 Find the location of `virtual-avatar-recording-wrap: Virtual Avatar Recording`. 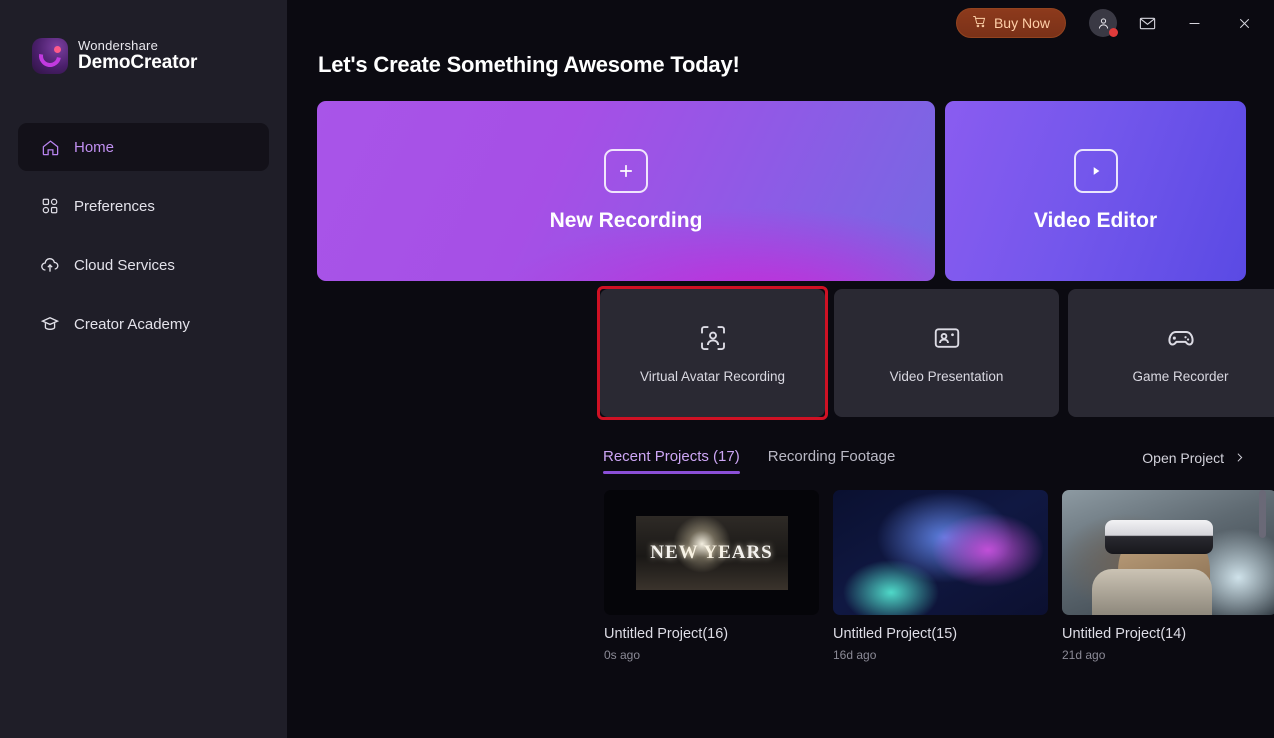

virtual-avatar-recording-wrap: Virtual Avatar Recording is located at coordinates (712, 353).